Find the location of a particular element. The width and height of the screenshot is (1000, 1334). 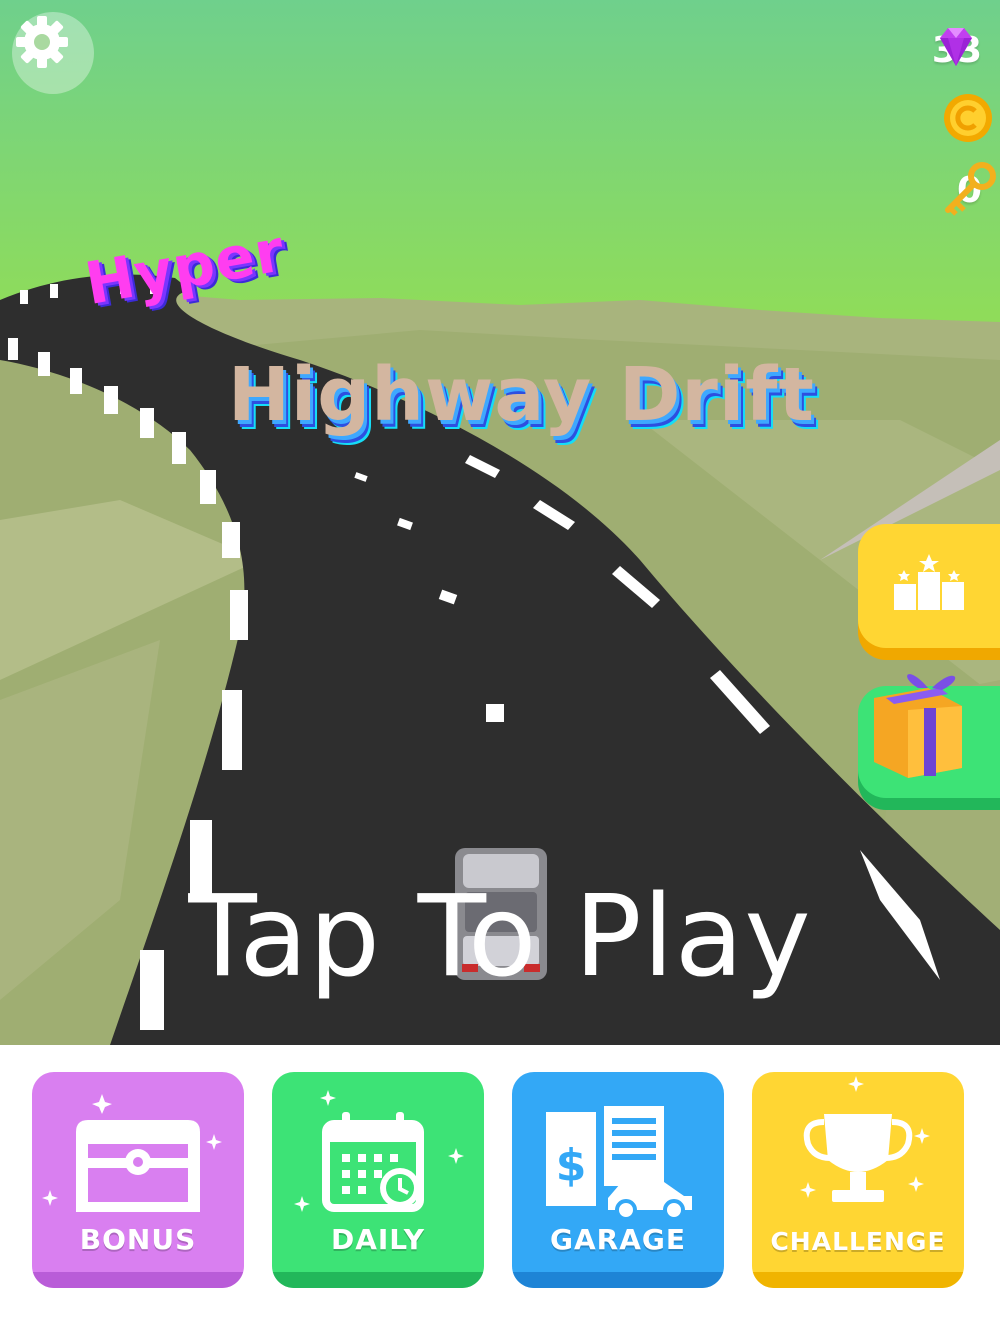

coin-icon is located at coordinates (968, 118).